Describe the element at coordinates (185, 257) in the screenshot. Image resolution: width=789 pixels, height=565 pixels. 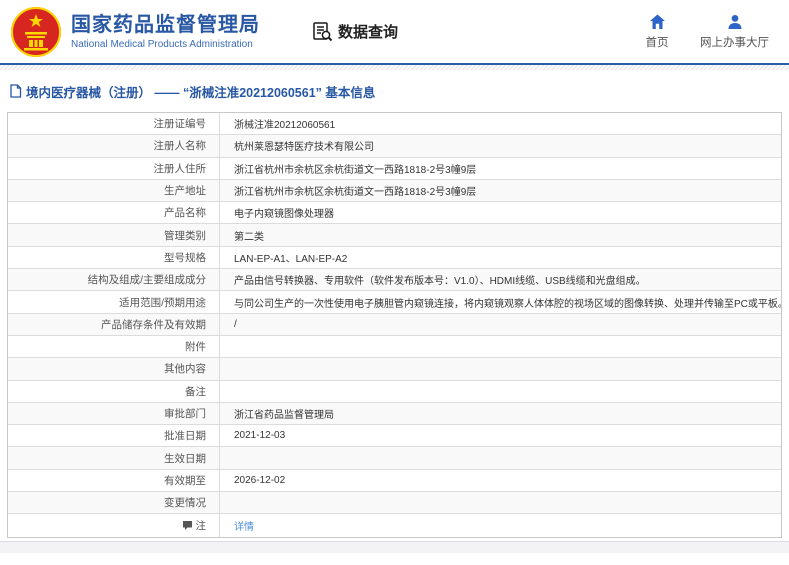
I see `row-label: 型号规格` at that location.